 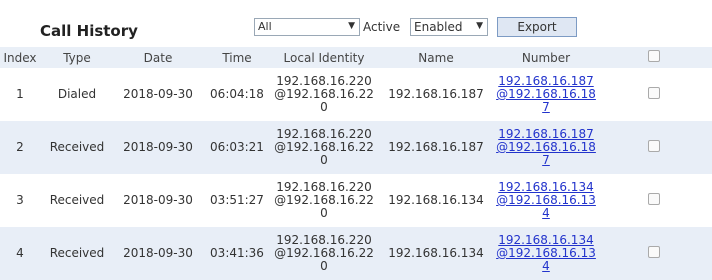 What do you see at coordinates (324, 57) in the screenshot?
I see `column-header-local-identity: Local Identity` at bounding box center [324, 57].